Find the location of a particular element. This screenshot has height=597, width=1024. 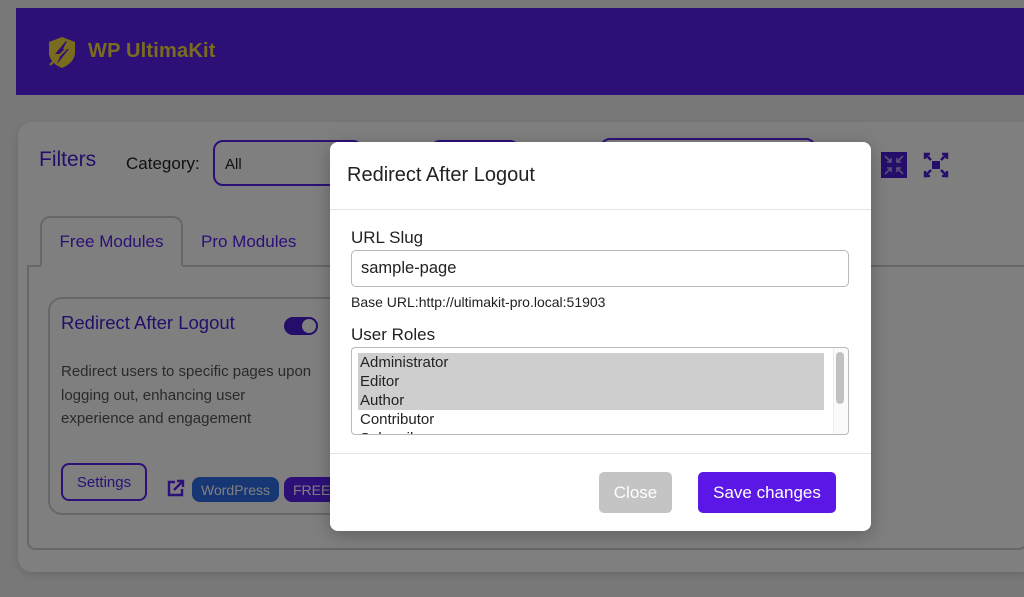

role-option-contributor: Contributor is located at coordinates (591, 419).